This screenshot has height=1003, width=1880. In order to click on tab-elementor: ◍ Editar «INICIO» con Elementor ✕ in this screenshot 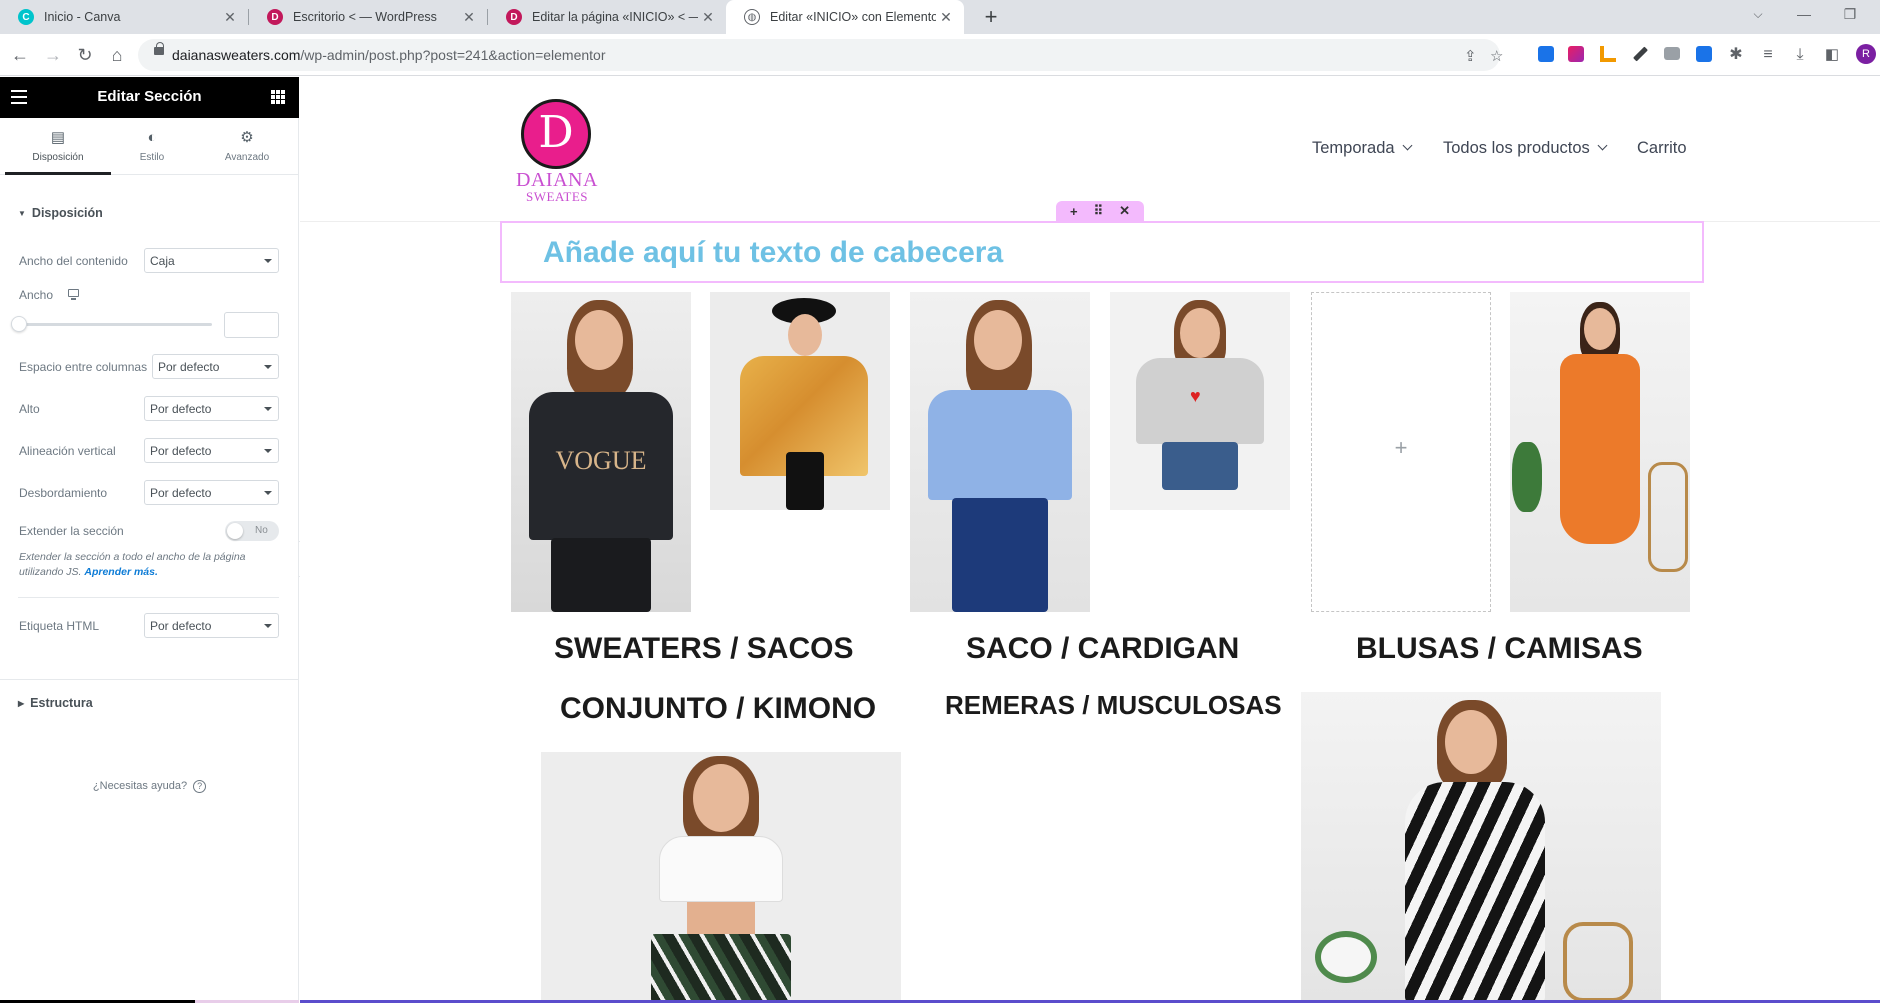, I will do `click(845, 17)`.